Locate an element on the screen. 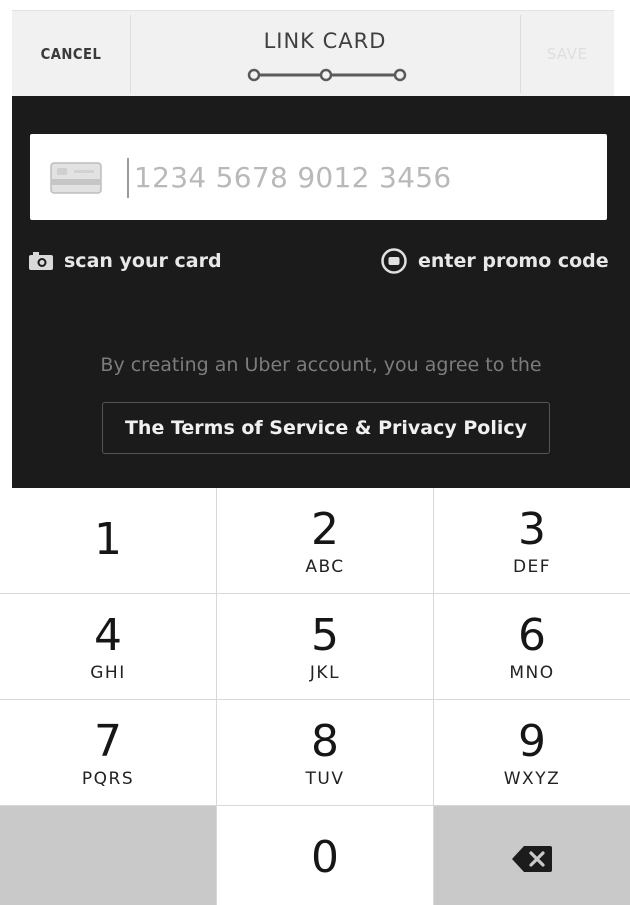  key-digit: 1 is located at coordinates (108, 539).